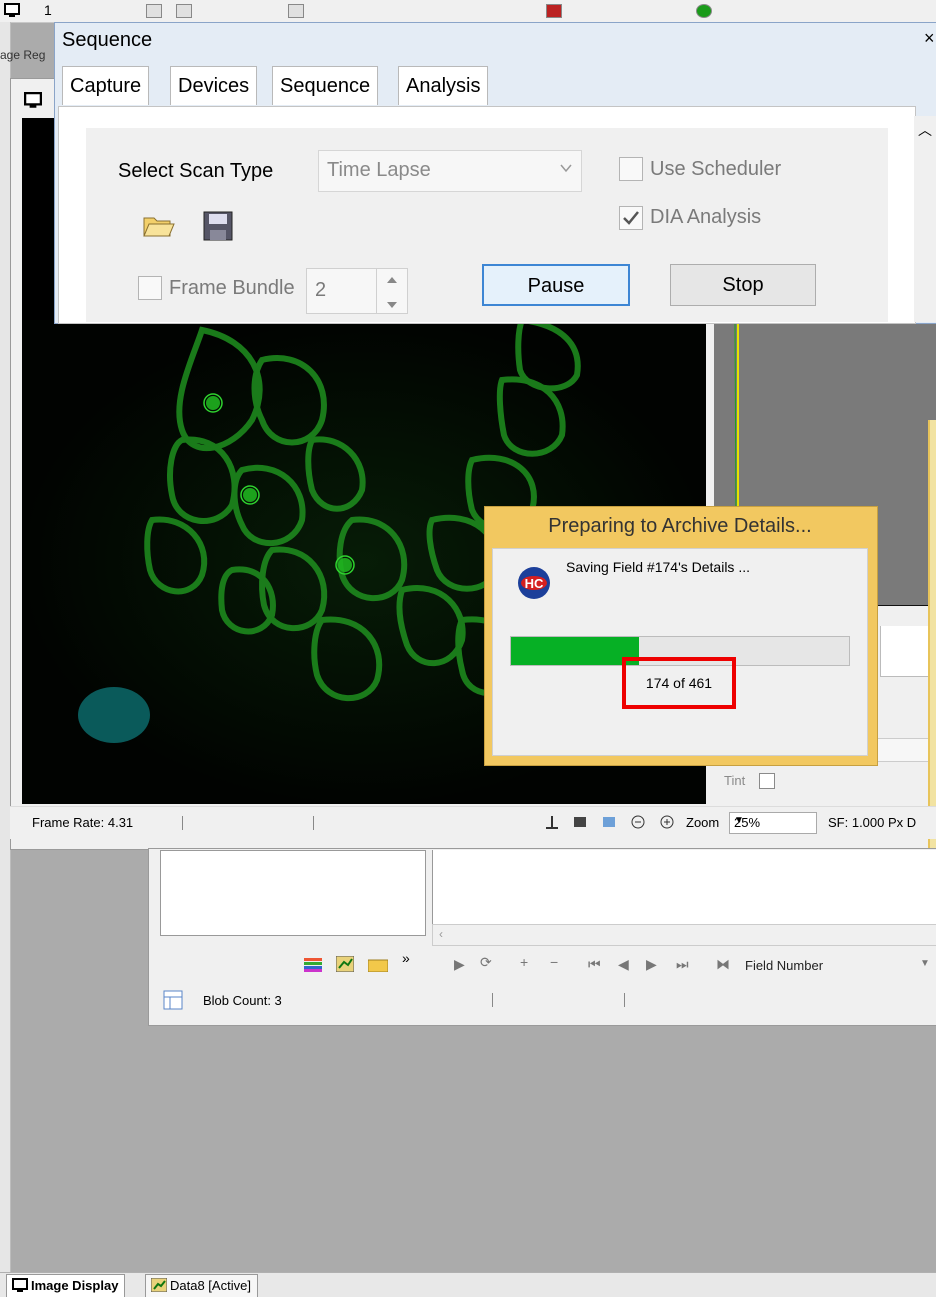 The width and height of the screenshot is (936, 1297). I want to click on frame-bundle-value: 2, so click(321, 290).